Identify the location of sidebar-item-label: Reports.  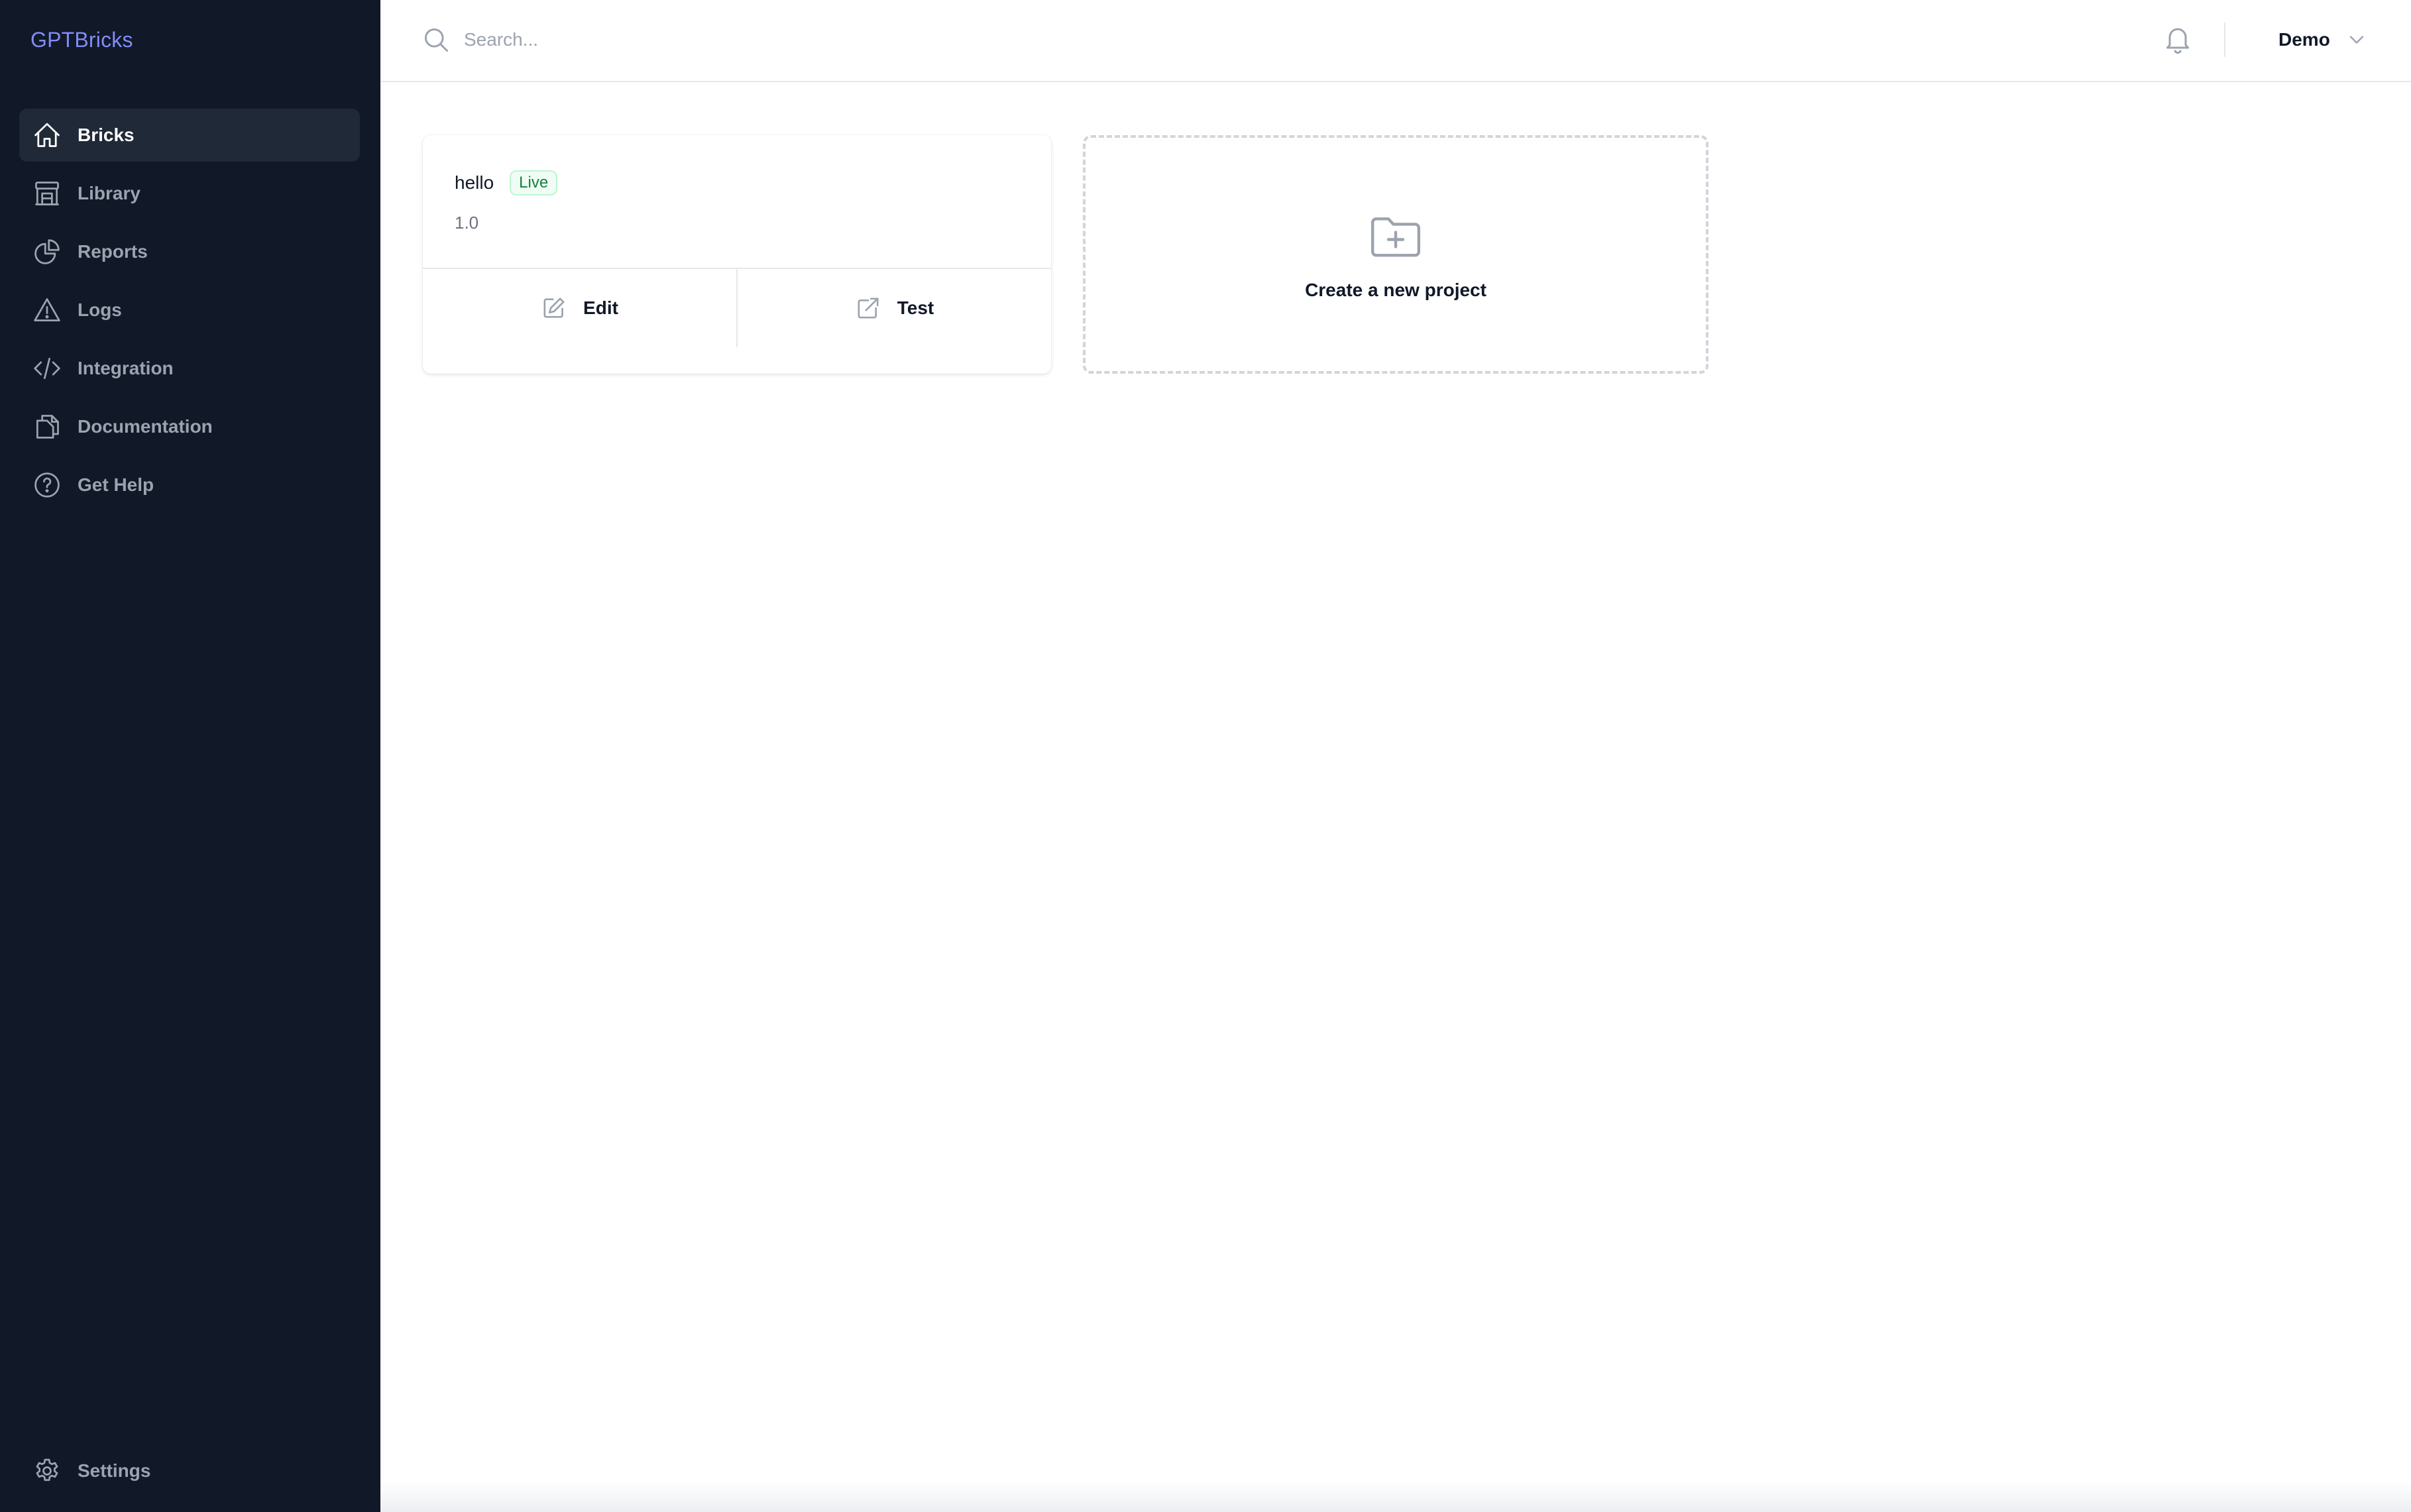
(113, 251).